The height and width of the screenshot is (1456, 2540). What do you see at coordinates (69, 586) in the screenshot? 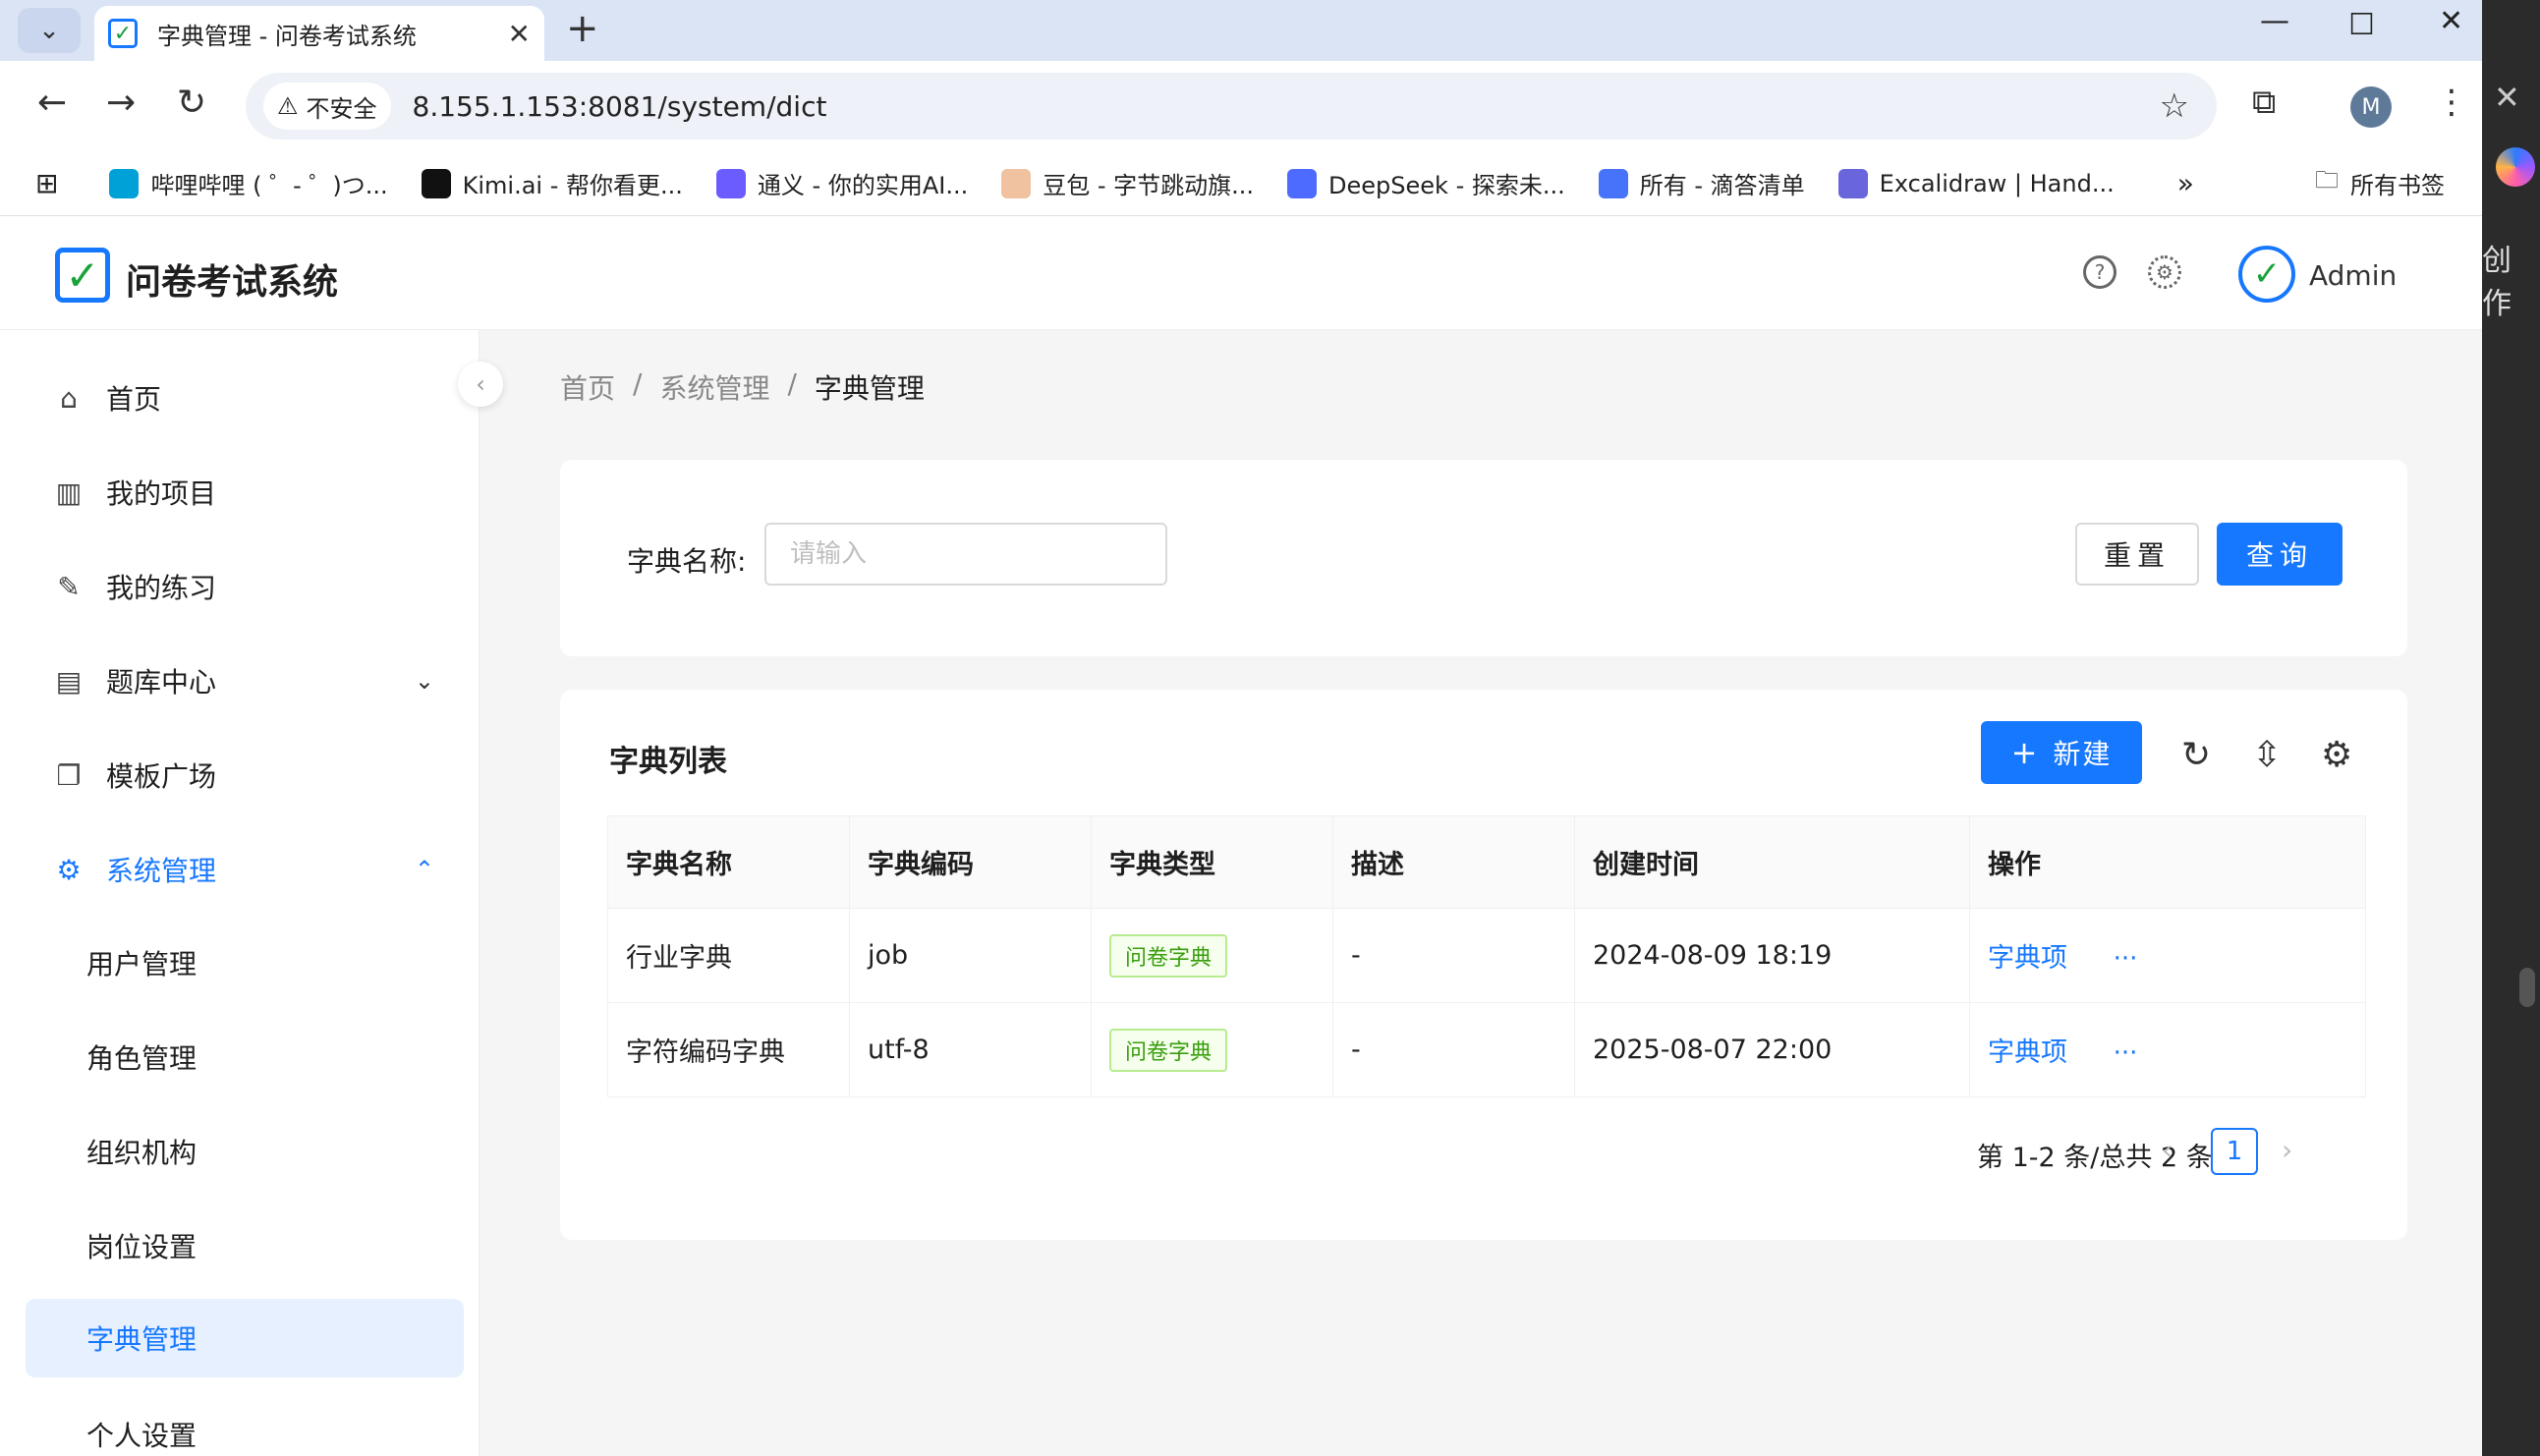
I see `edit-icon: ✎` at bounding box center [69, 586].